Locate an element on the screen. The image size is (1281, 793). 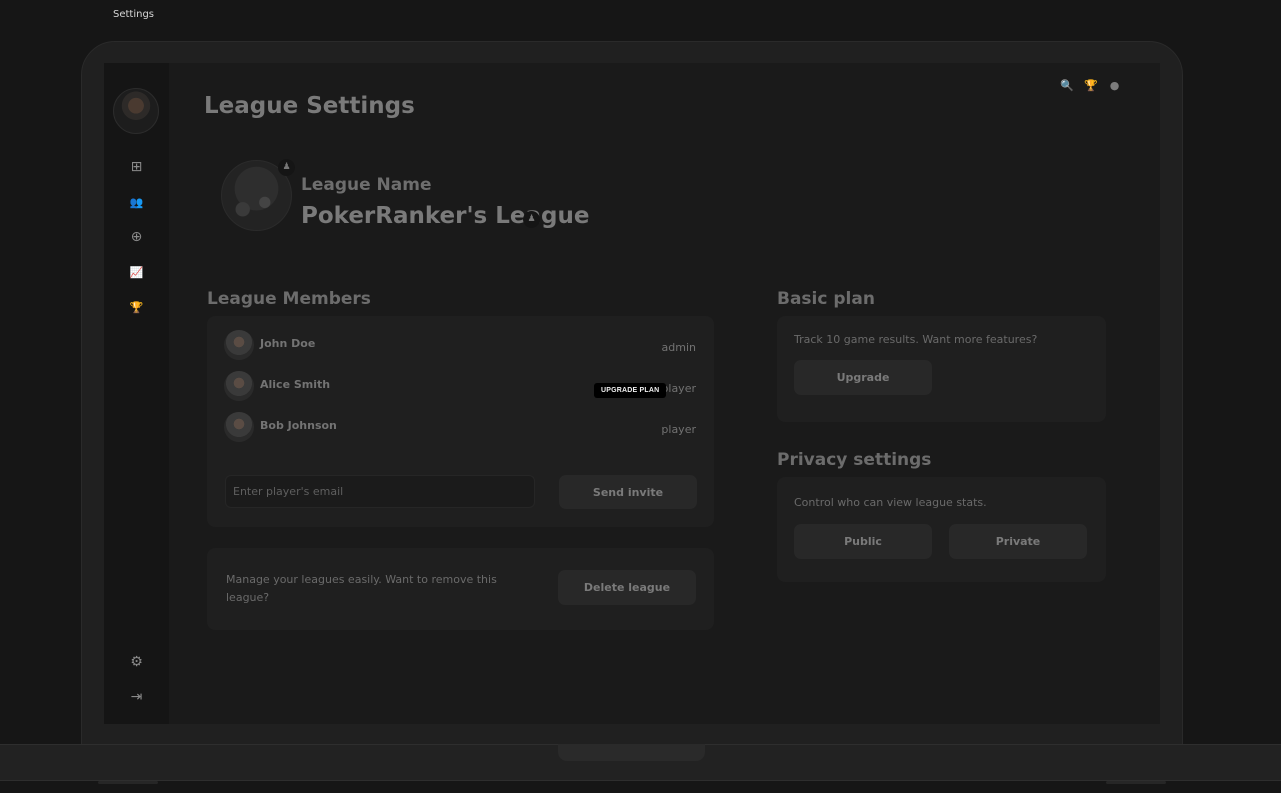
logout-icon: ⇥ is located at coordinates (136, 697).